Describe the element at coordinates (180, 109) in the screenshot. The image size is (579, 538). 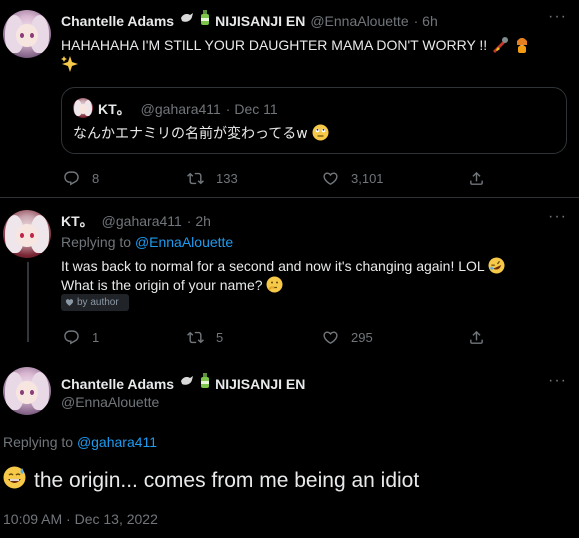
I see `quote-handle: @gahara411` at that location.